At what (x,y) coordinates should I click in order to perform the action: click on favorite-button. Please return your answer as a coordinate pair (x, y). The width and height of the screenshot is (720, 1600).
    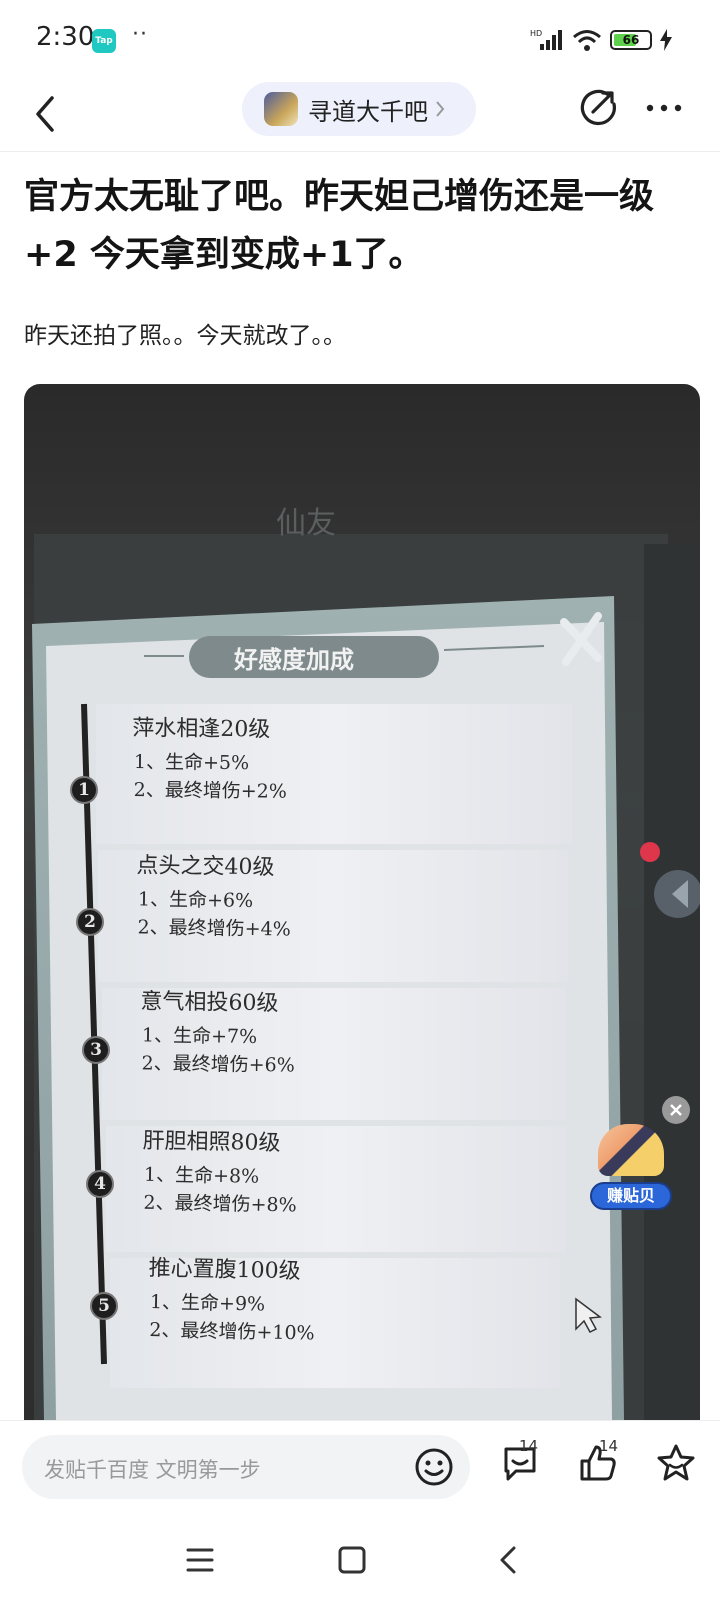
    Looking at the image, I should click on (681, 1468).